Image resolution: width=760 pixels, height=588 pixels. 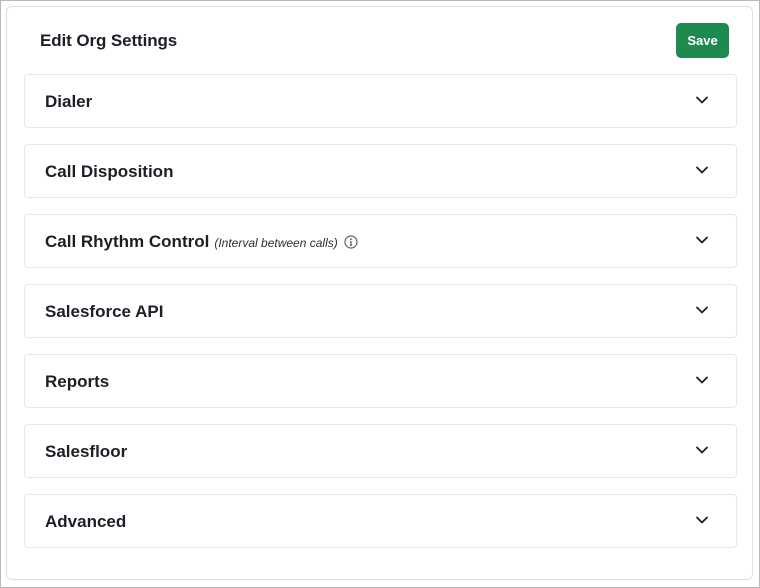 I want to click on panel-header: Edit Org Settings Save, so click(x=379, y=41).